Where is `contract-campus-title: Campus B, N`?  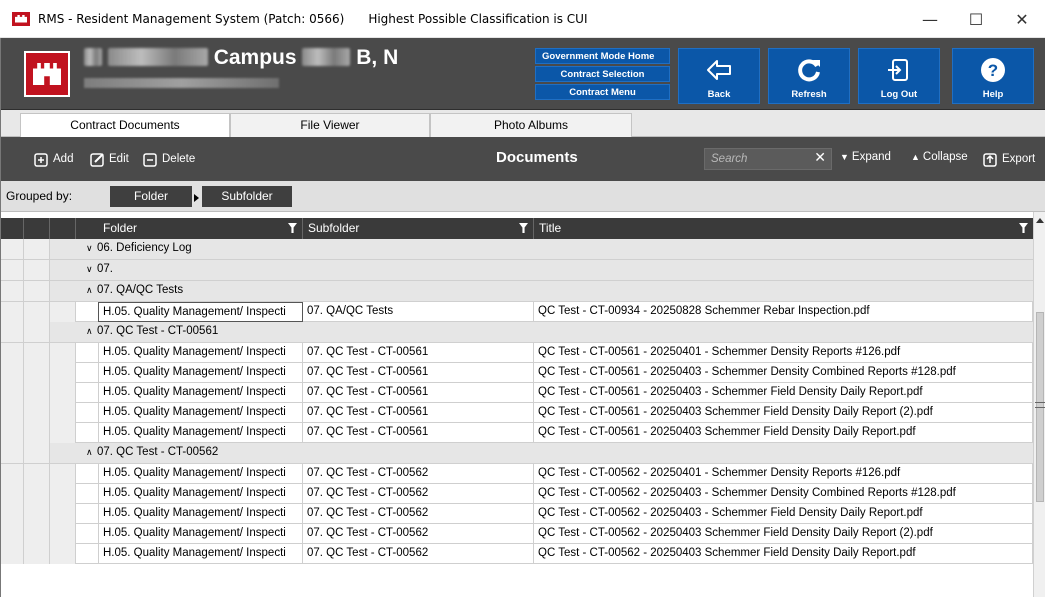 contract-campus-title: Campus B, N is located at coordinates (241, 58).